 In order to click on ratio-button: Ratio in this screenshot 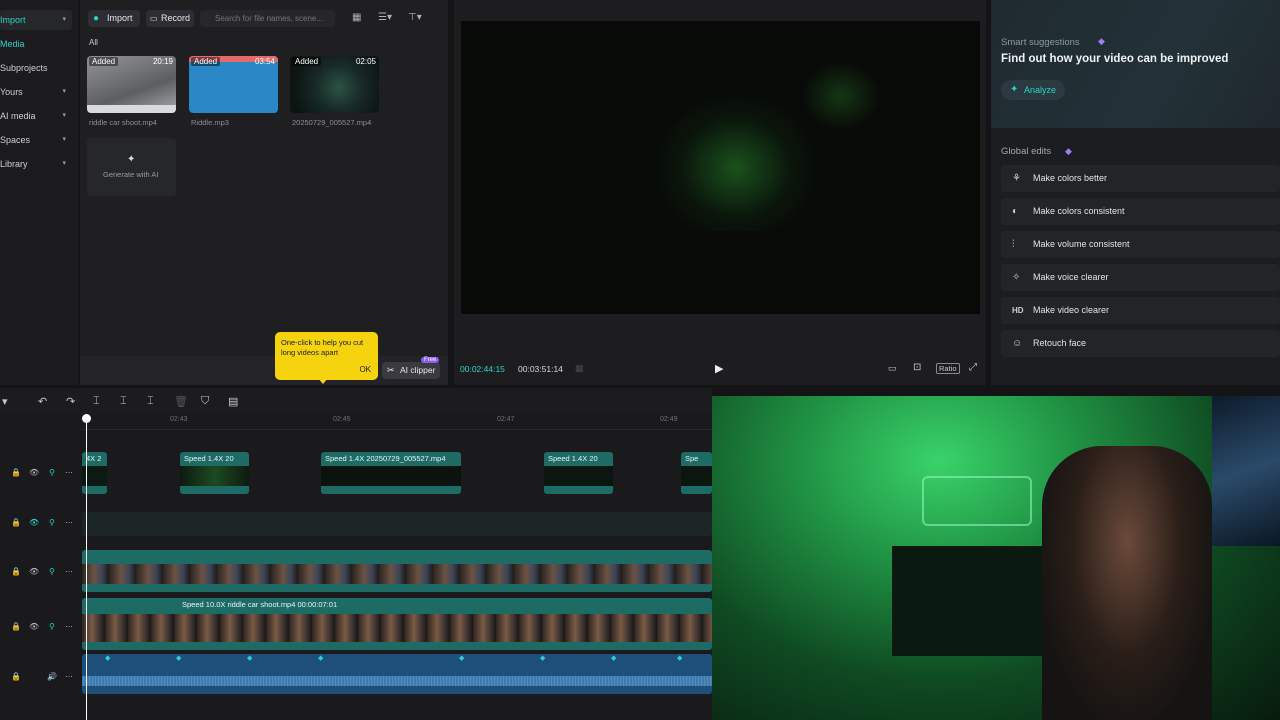, I will do `click(948, 368)`.